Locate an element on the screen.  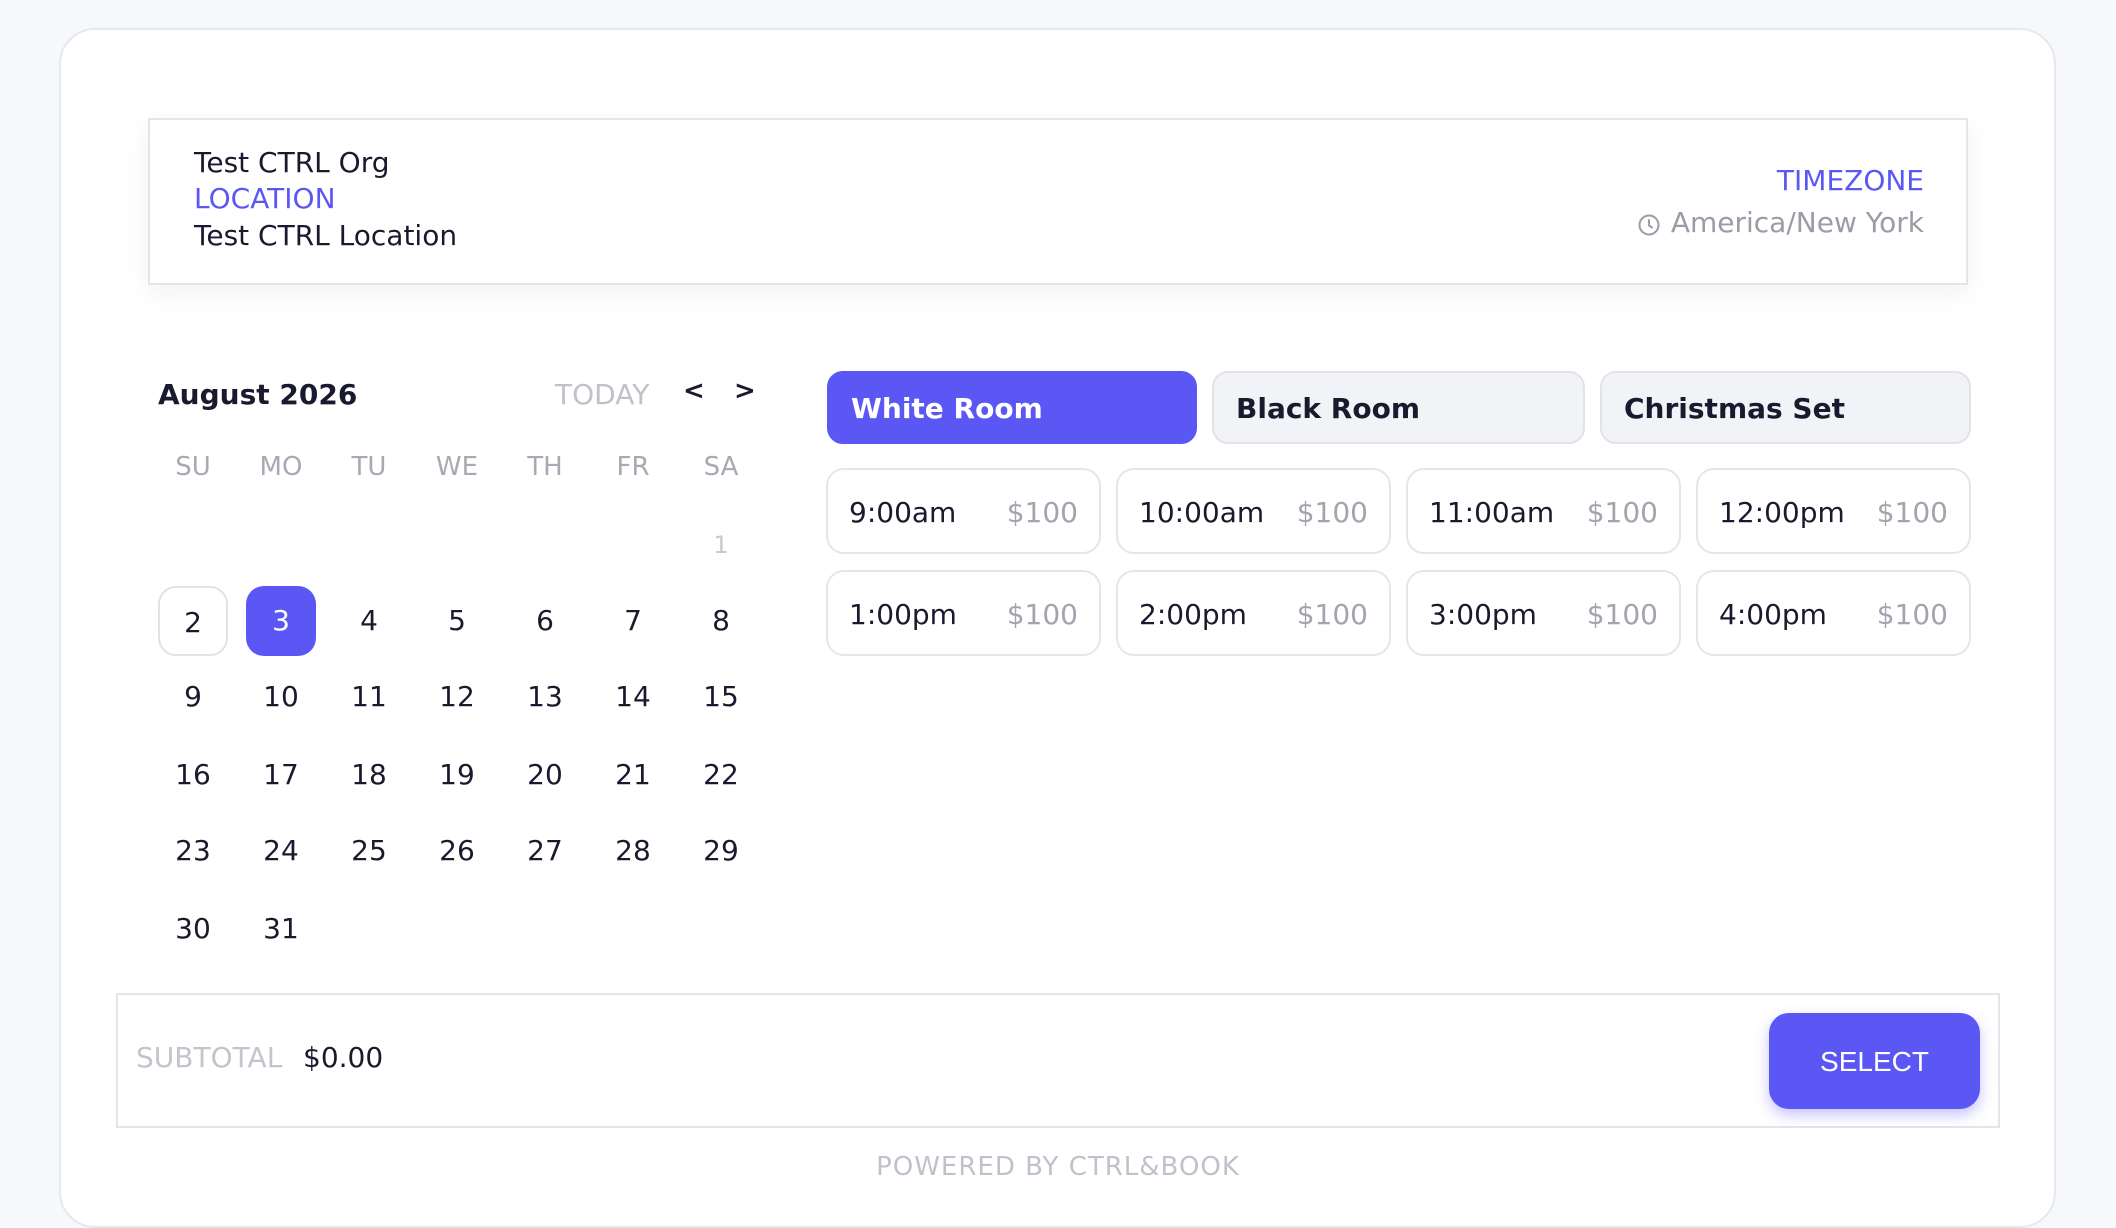
weekday-label: TU is located at coordinates (369, 467).